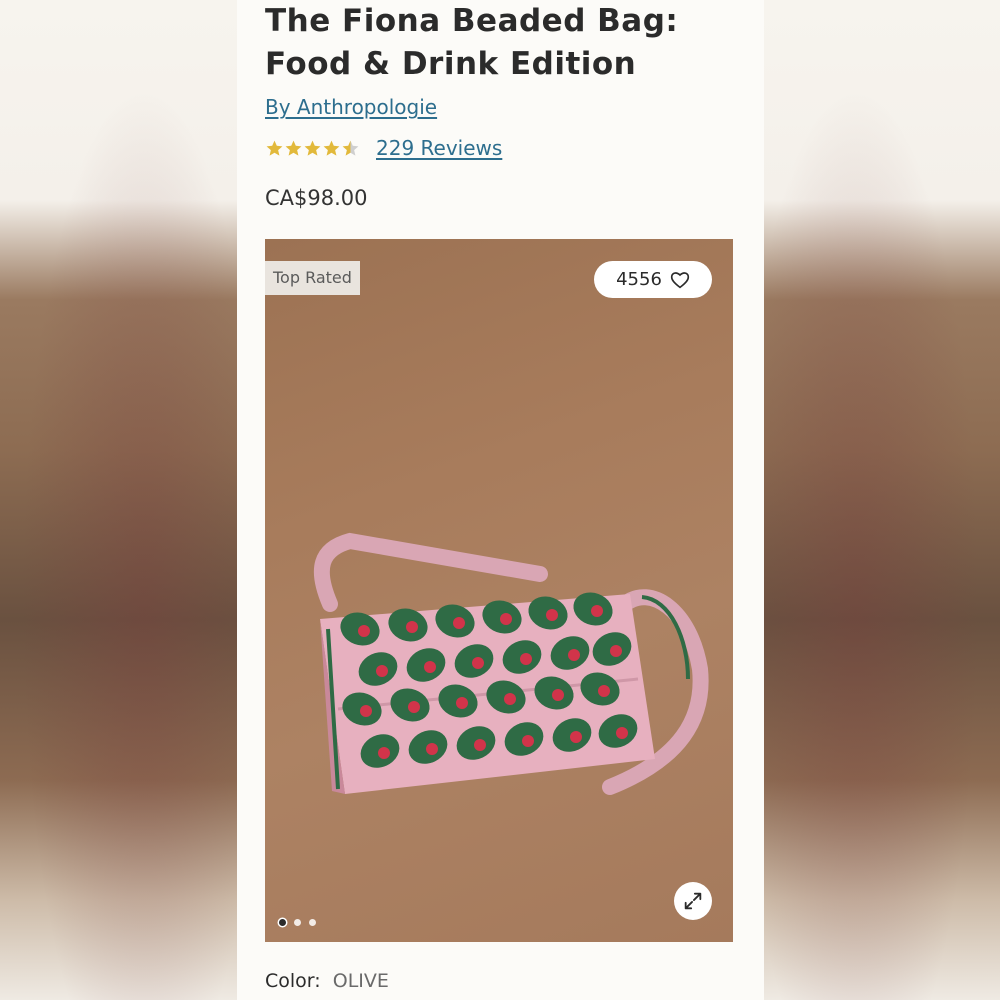  What do you see at coordinates (360, 981) in the screenshot?
I see `color-value: OLIVE` at bounding box center [360, 981].